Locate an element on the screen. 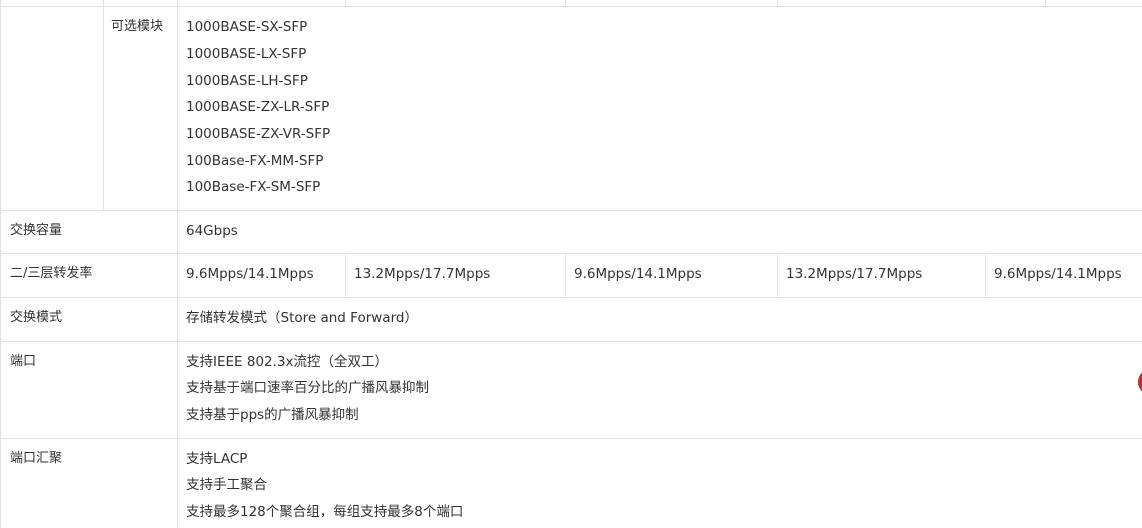 This screenshot has height=528, width=1142. module-item: 1000BASE-ZX-VR-SFP is located at coordinates (258, 134).